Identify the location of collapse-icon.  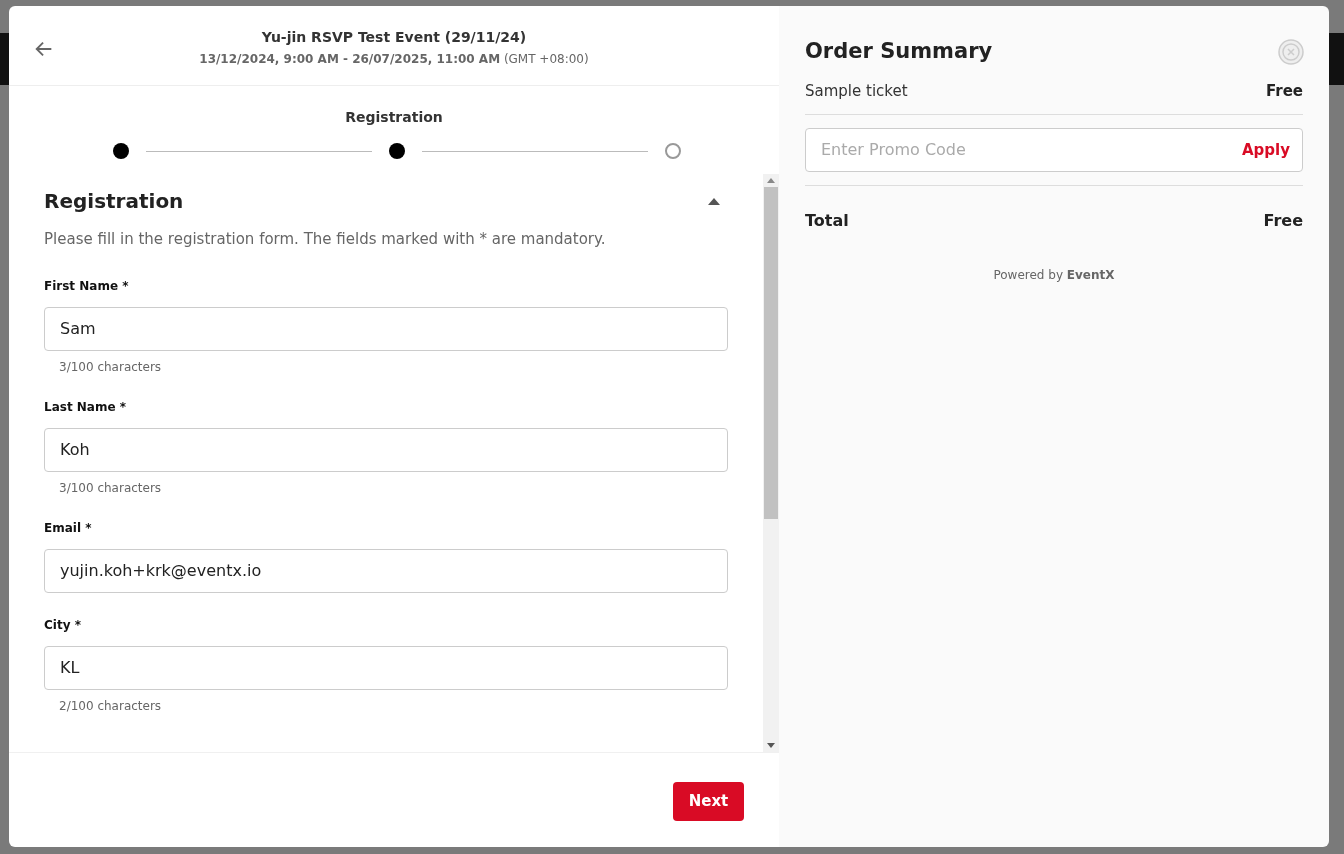
(715, 201).